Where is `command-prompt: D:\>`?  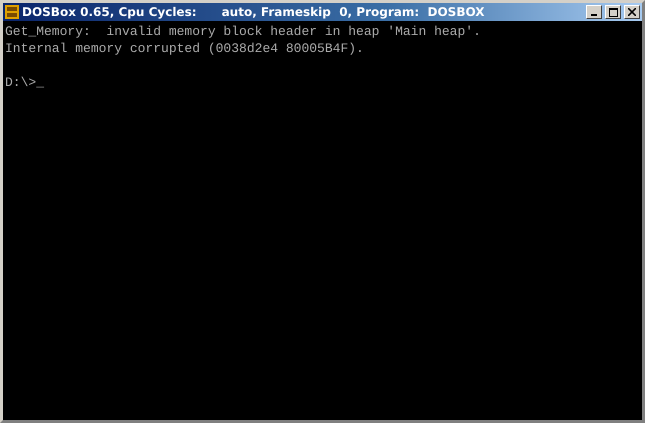
command-prompt: D:\> is located at coordinates (20, 82).